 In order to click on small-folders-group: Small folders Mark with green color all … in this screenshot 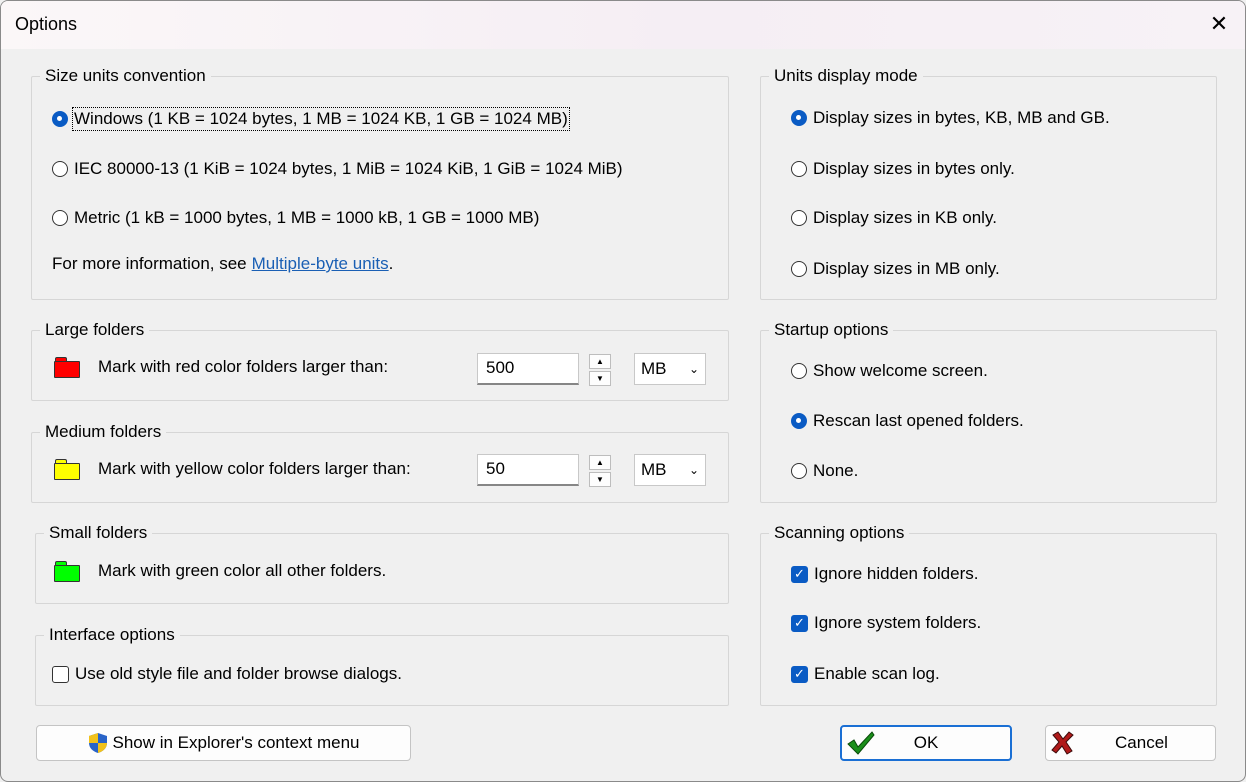, I will do `click(382, 563)`.